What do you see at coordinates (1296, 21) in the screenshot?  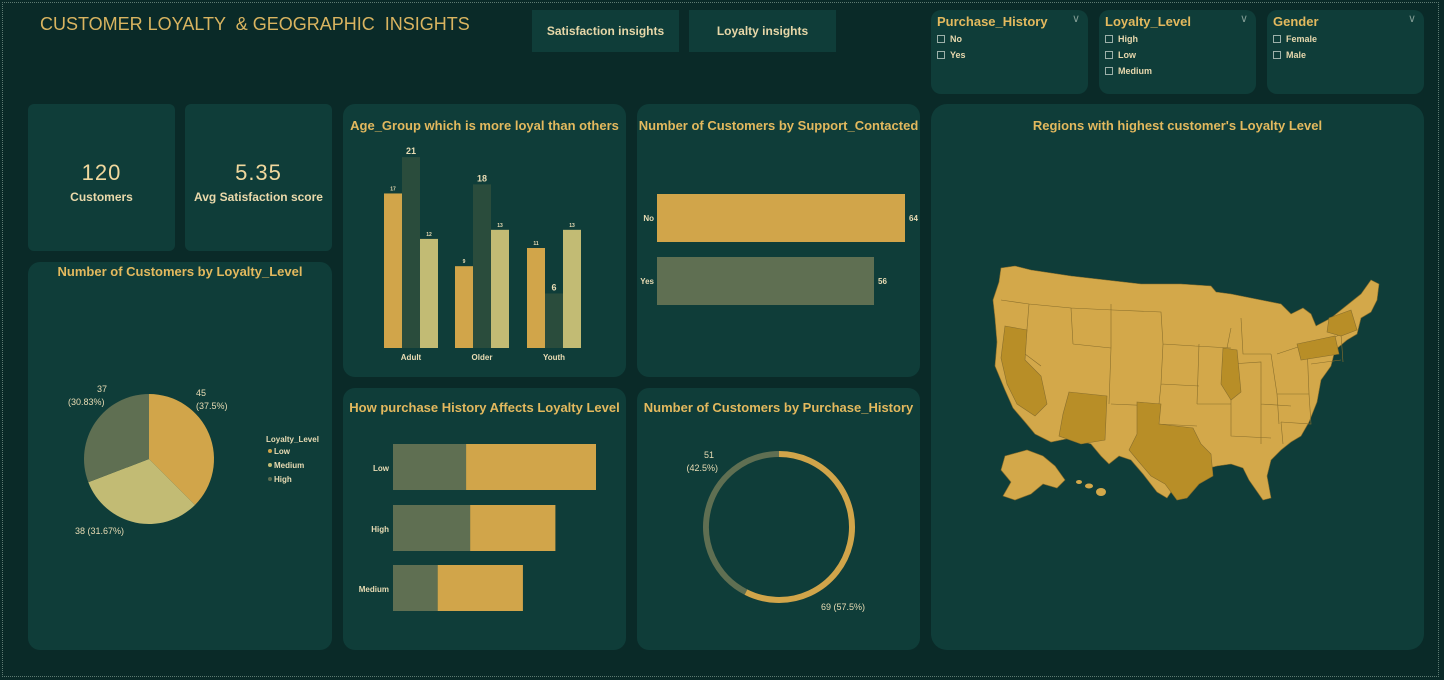 I see `slicer-title: Gender` at bounding box center [1296, 21].